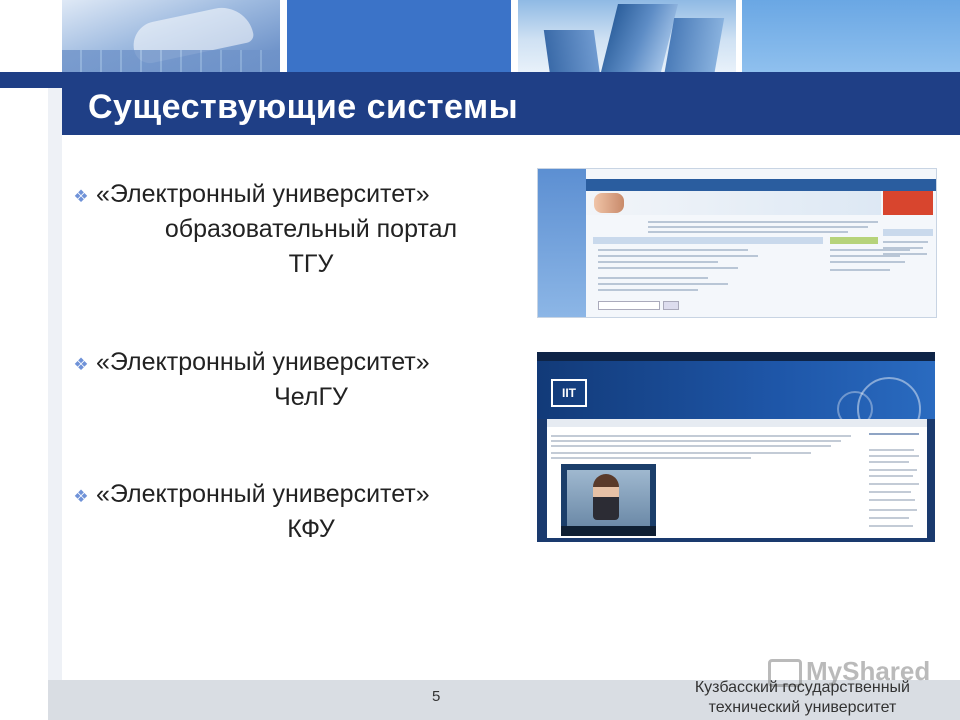  What do you see at coordinates (737, 423) in the screenshot?
I see `site-tabs` at bounding box center [737, 423].